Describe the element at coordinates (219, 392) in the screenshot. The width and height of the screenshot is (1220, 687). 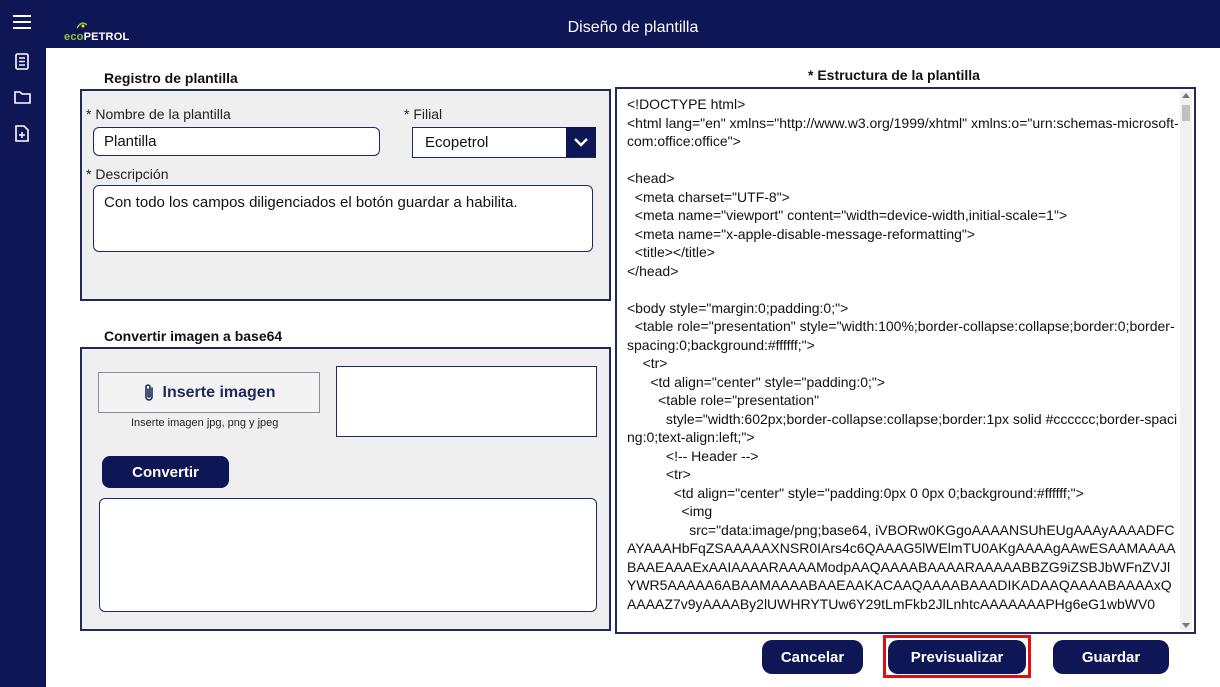
I see `insert-image-label: Inserte imagen` at that location.